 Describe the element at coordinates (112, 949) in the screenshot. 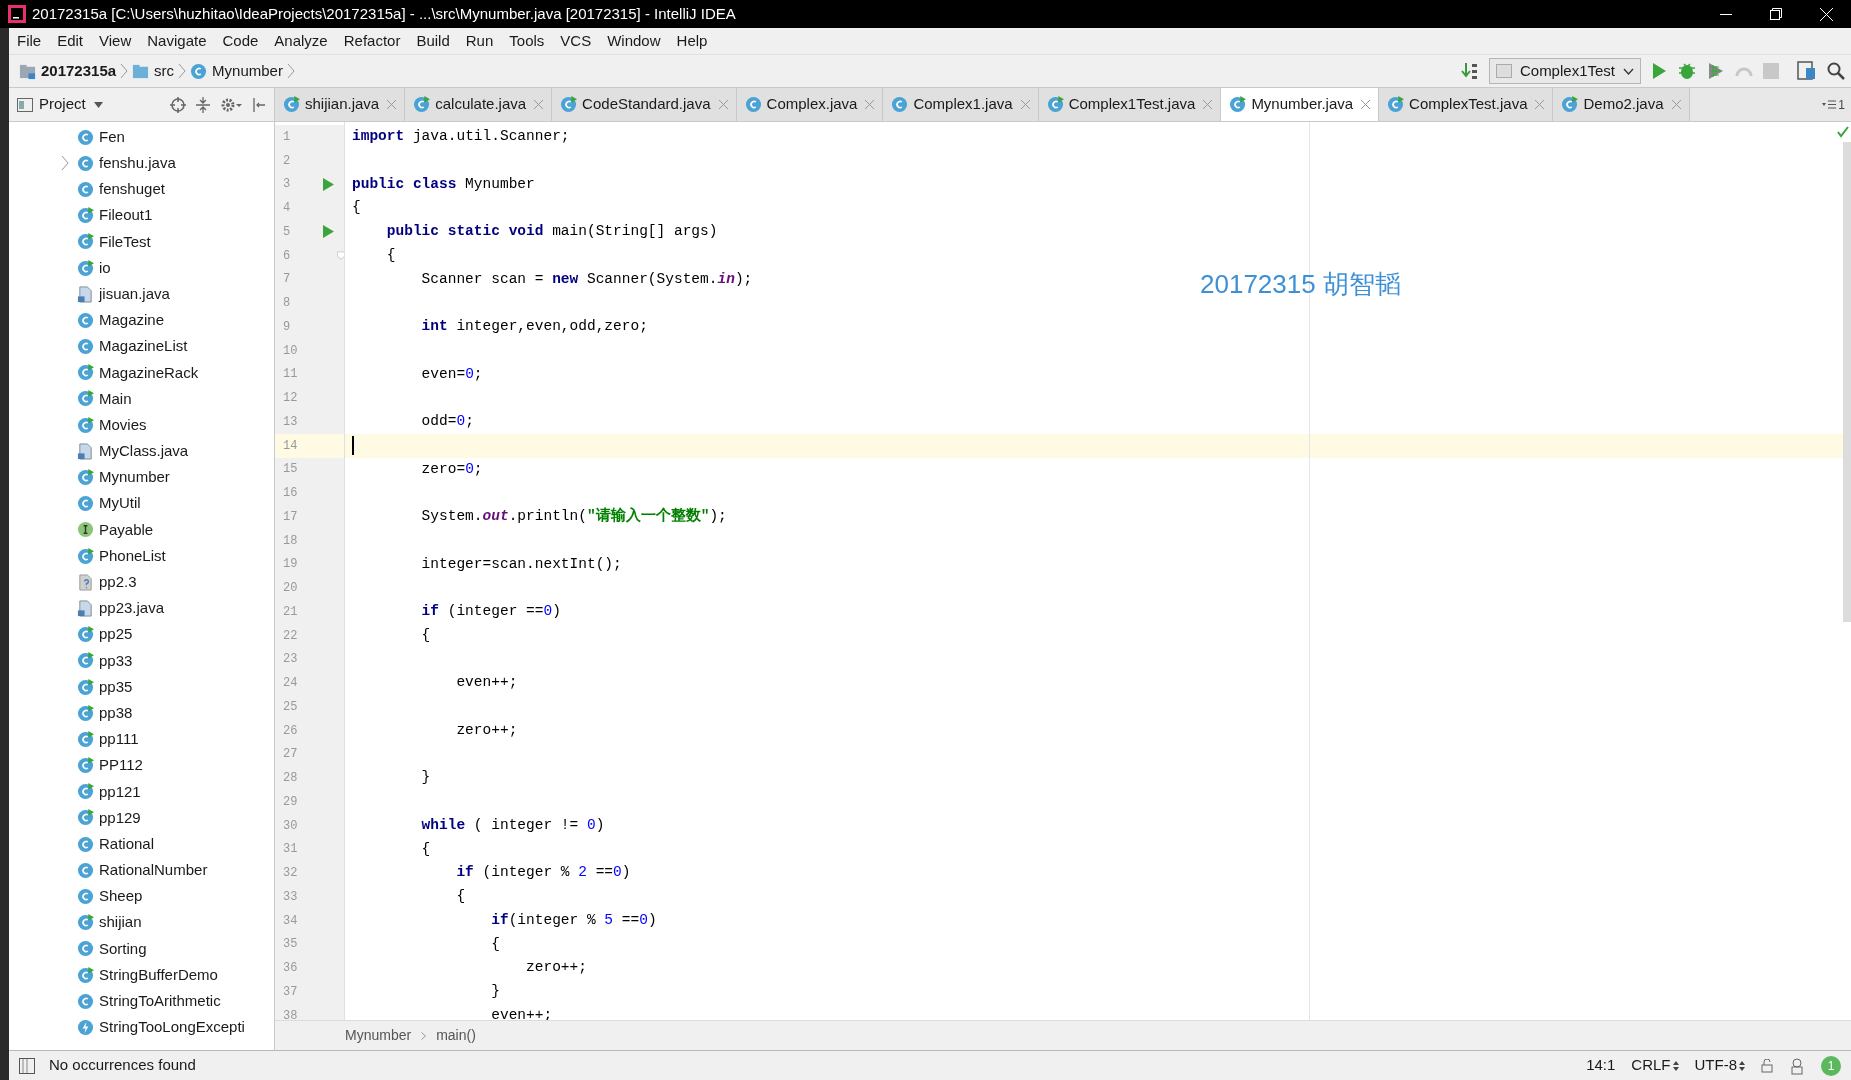

I see `tree-item: Sorting` at that location.